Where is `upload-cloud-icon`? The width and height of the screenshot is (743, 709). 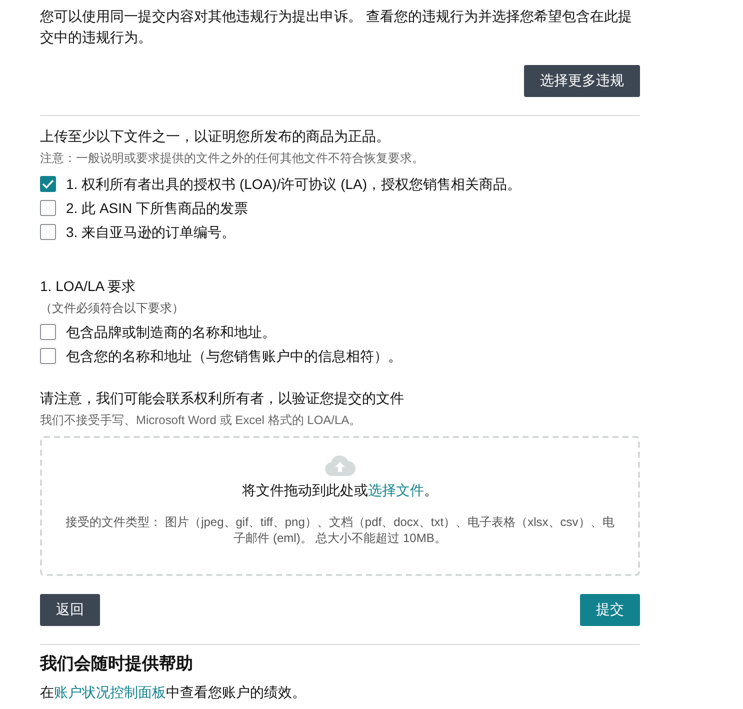 upload-cloud-icon is located at coordinates (340, 465).